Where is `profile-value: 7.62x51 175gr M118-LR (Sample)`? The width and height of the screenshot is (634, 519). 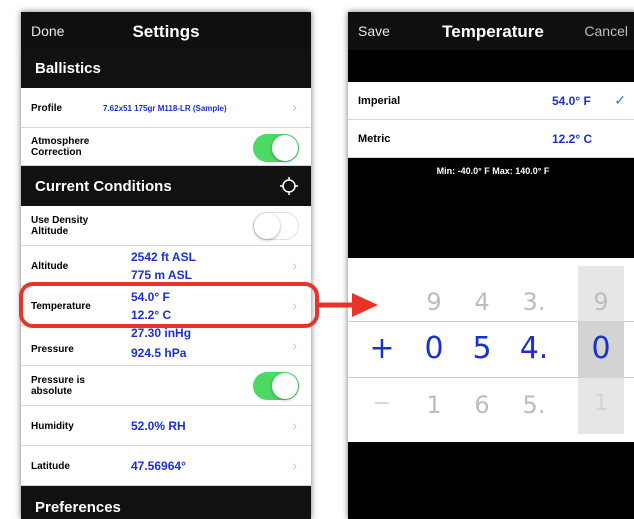
profile-value: 7.62x51 175gr M118-LR (Sample) is located at coordinates (165, 108).